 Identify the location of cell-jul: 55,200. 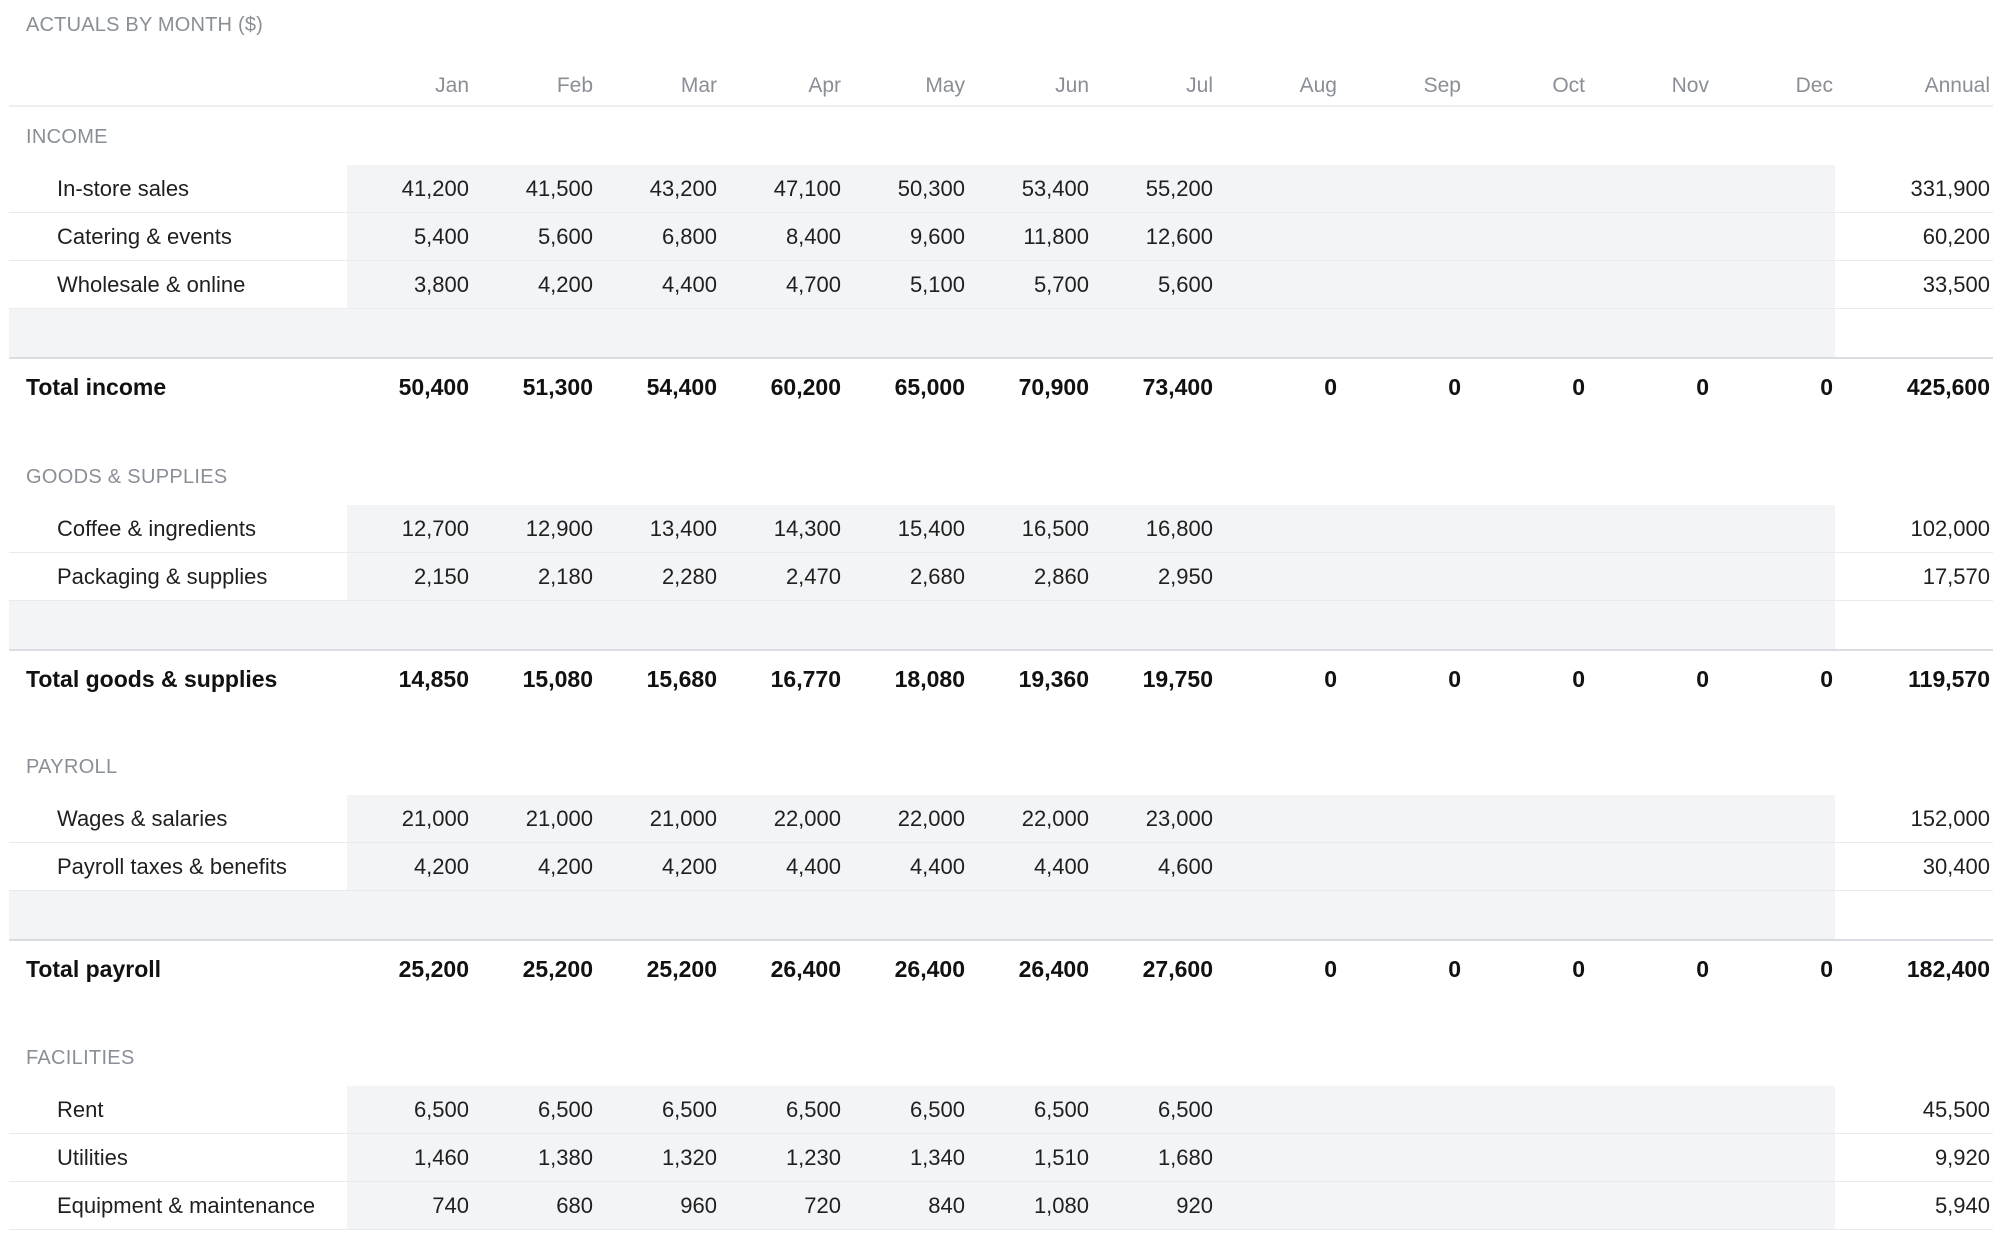
(1158, 189).